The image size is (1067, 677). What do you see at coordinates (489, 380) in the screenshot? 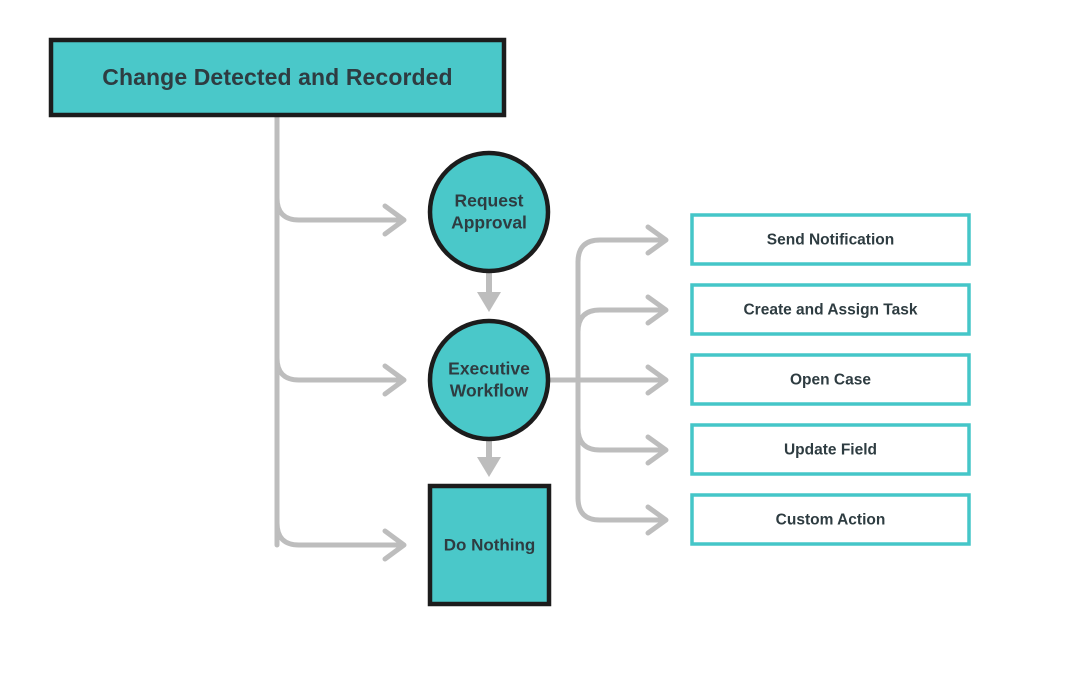
I see `node-executive-workflow: Executive Workflow` at bounding box center [489, 380].